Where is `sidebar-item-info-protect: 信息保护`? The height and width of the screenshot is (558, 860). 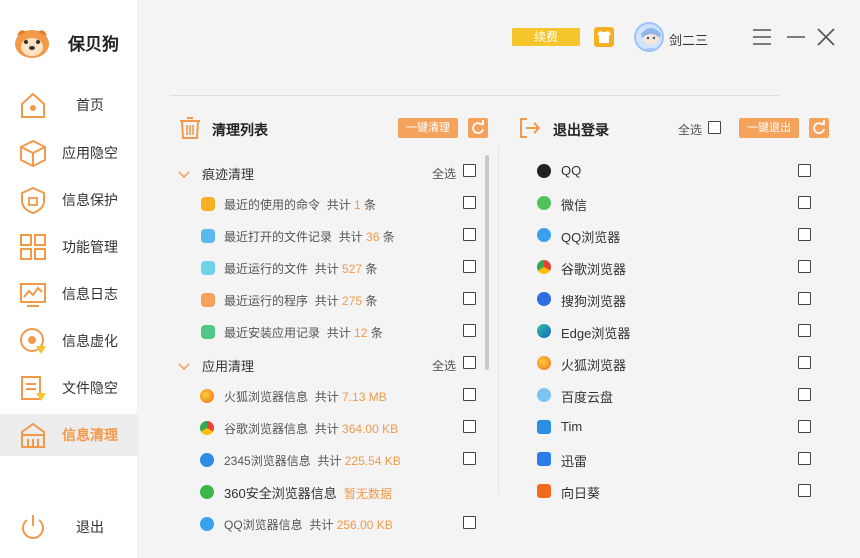
sidebar-item-info-protect: 信息保护 is located at coordinates (69, 200).